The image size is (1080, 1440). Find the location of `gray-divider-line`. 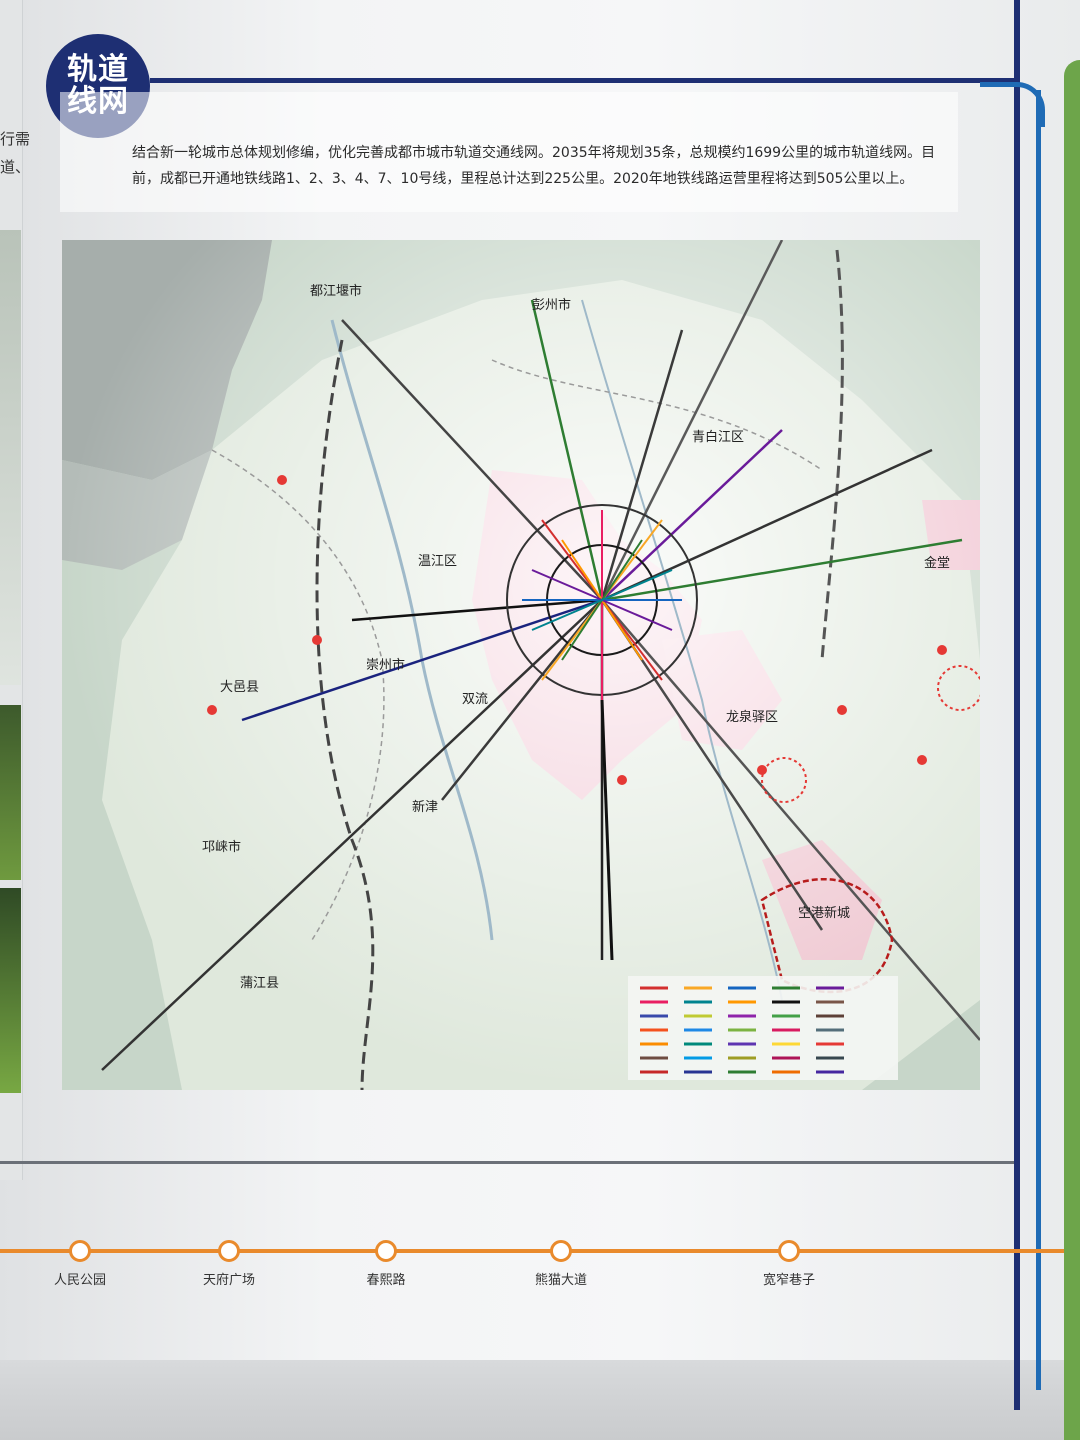

gray-divider-line is located at coordinates (507, 1162).